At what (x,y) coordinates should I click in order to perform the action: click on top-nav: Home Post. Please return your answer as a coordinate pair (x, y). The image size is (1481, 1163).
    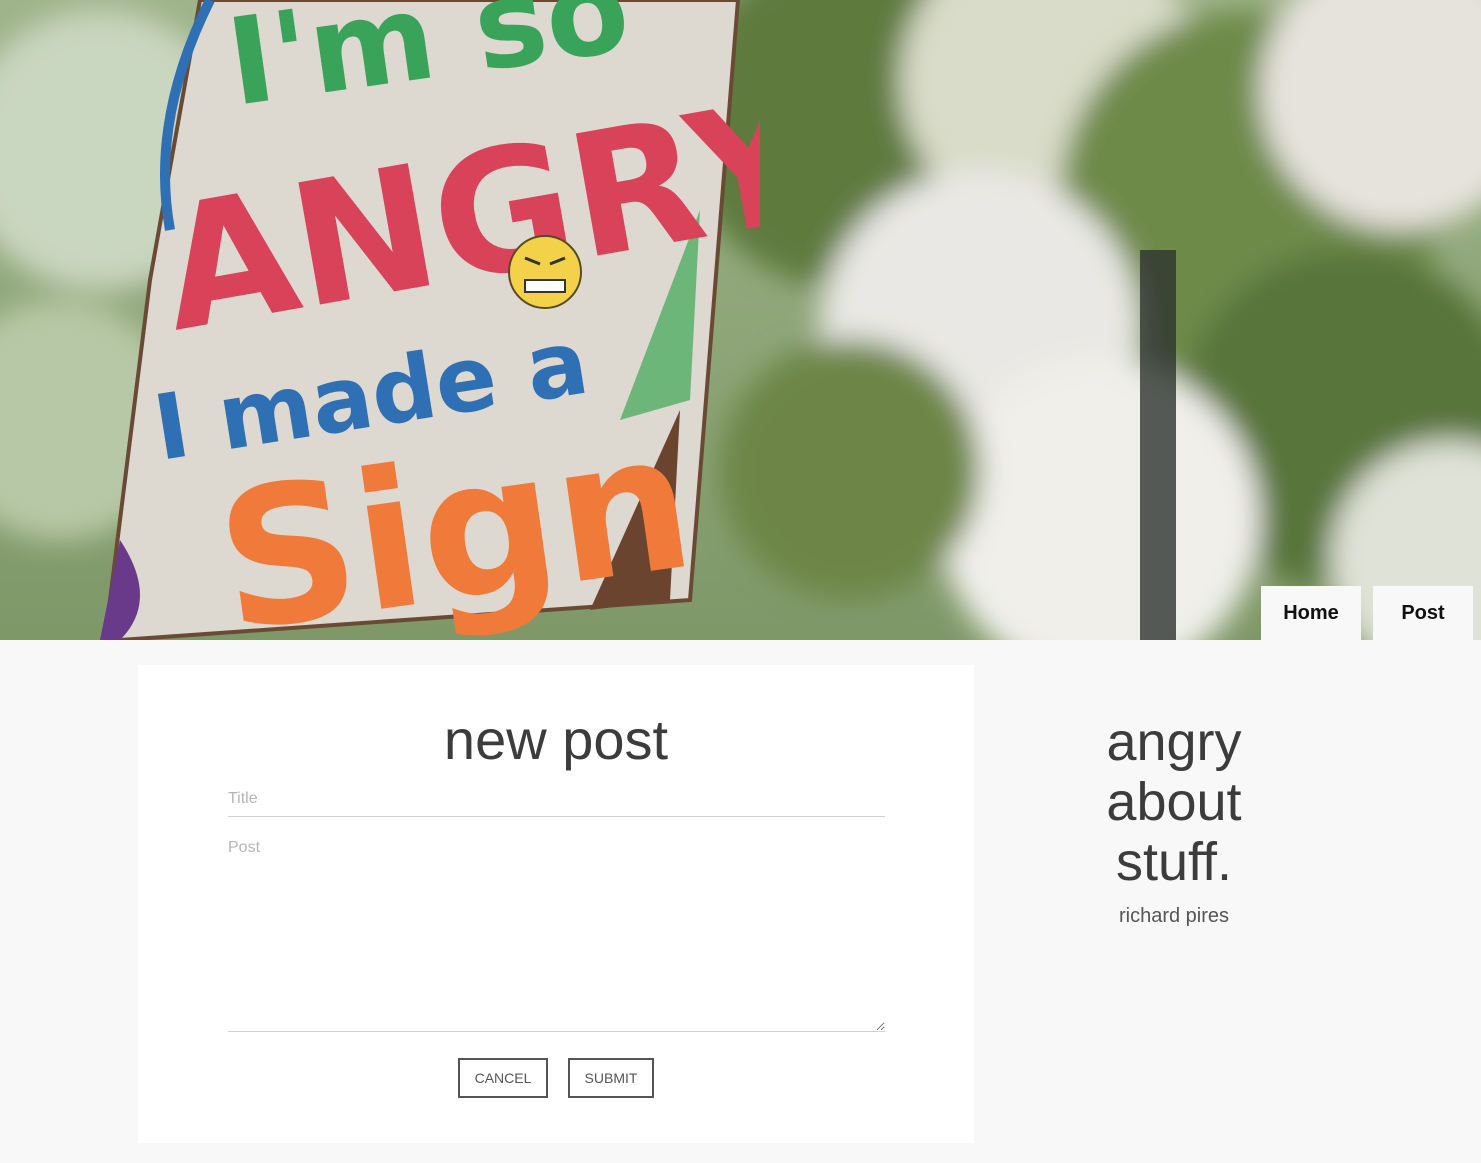
    Looking at the image, I should click on (1367, 613).